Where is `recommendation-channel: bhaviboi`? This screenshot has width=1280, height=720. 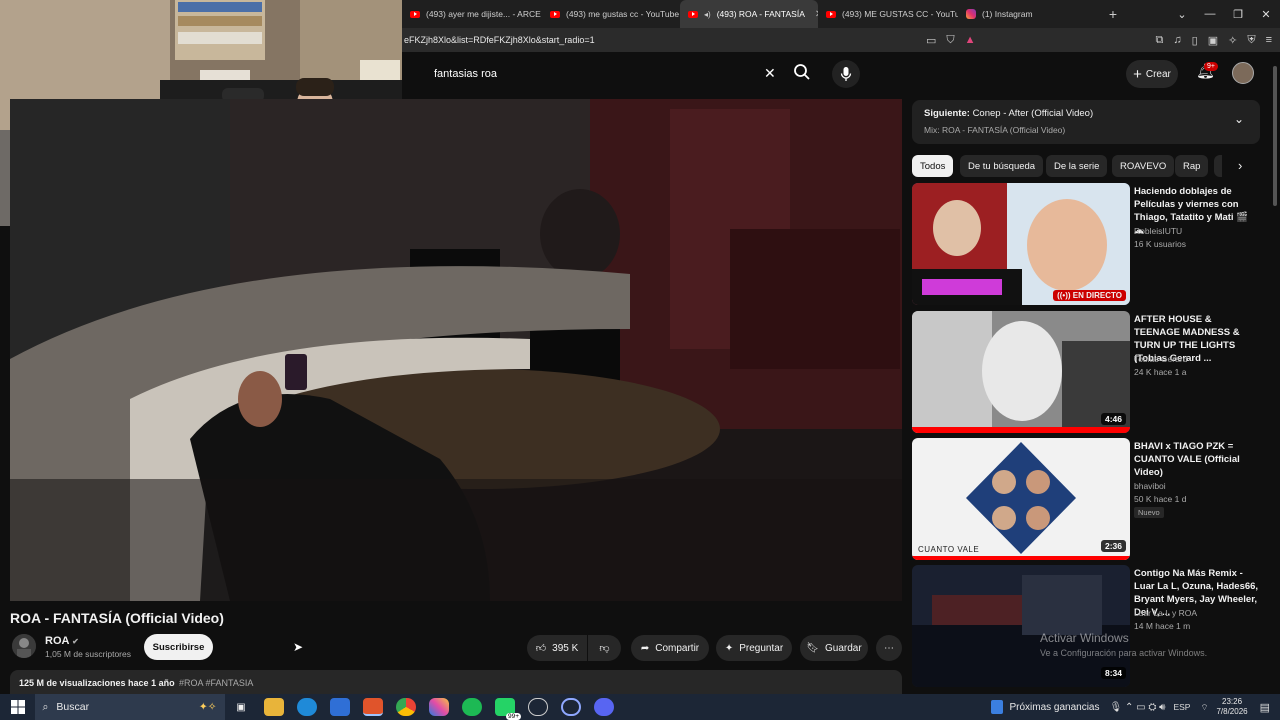
recommendation-channel: bhaviboi is located at coordinates (1150, 486).